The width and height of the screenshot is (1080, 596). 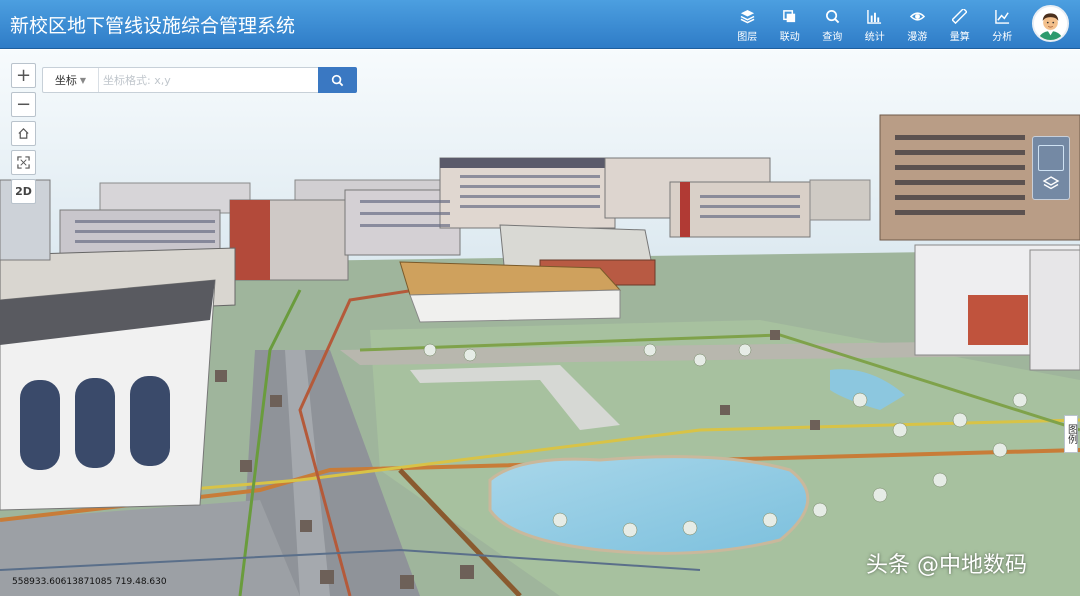 I want to click on nav-analysis: 分析, so click(x=1002, y=26).